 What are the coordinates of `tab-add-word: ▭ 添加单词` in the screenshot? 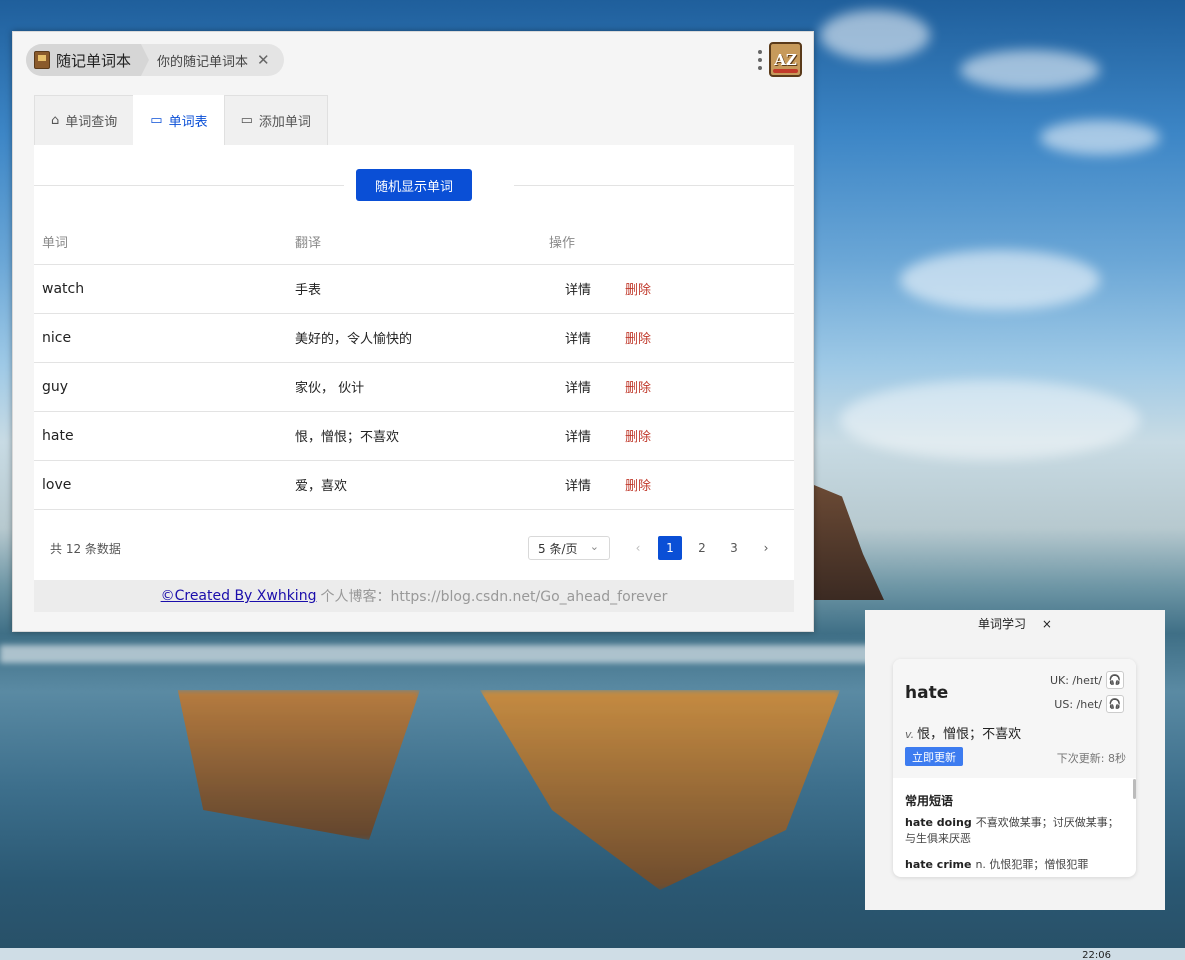 It's located at (275, 120).